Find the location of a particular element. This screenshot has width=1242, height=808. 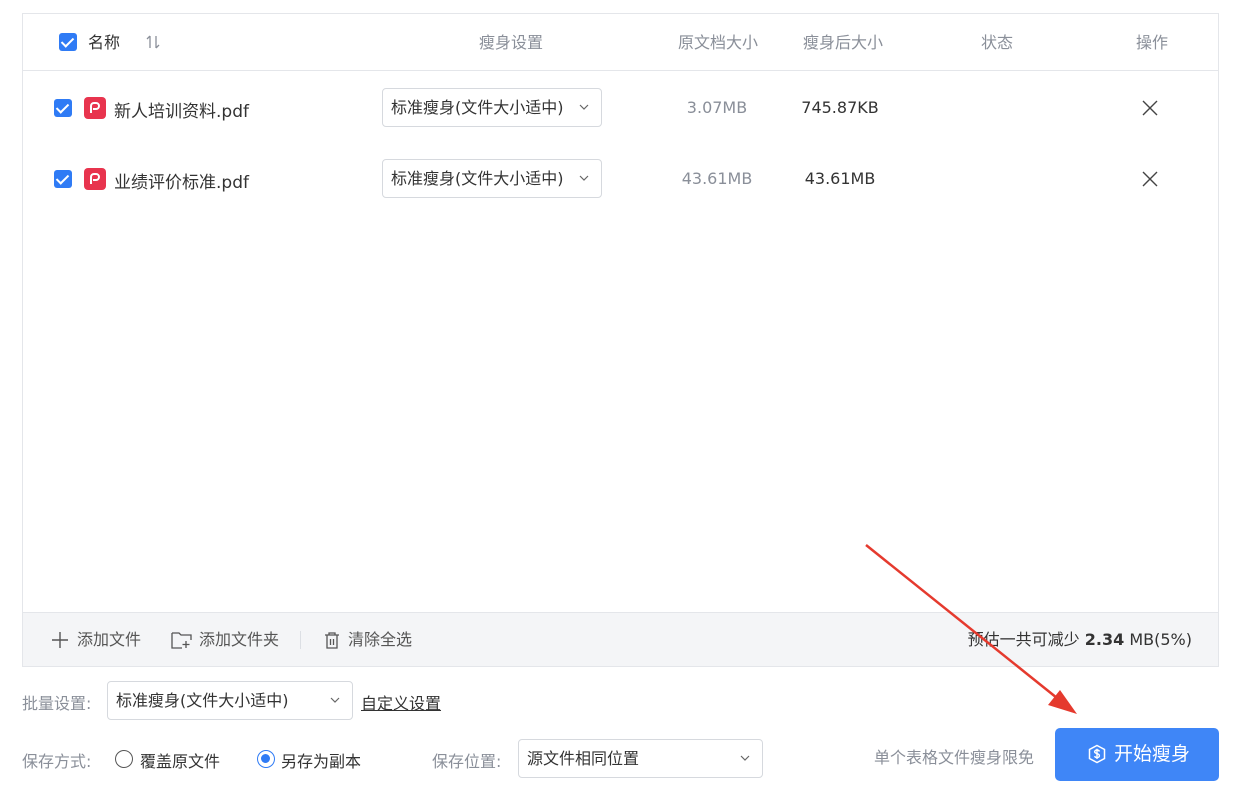

header-action: 操作 is located at coordinates (1152, 42).